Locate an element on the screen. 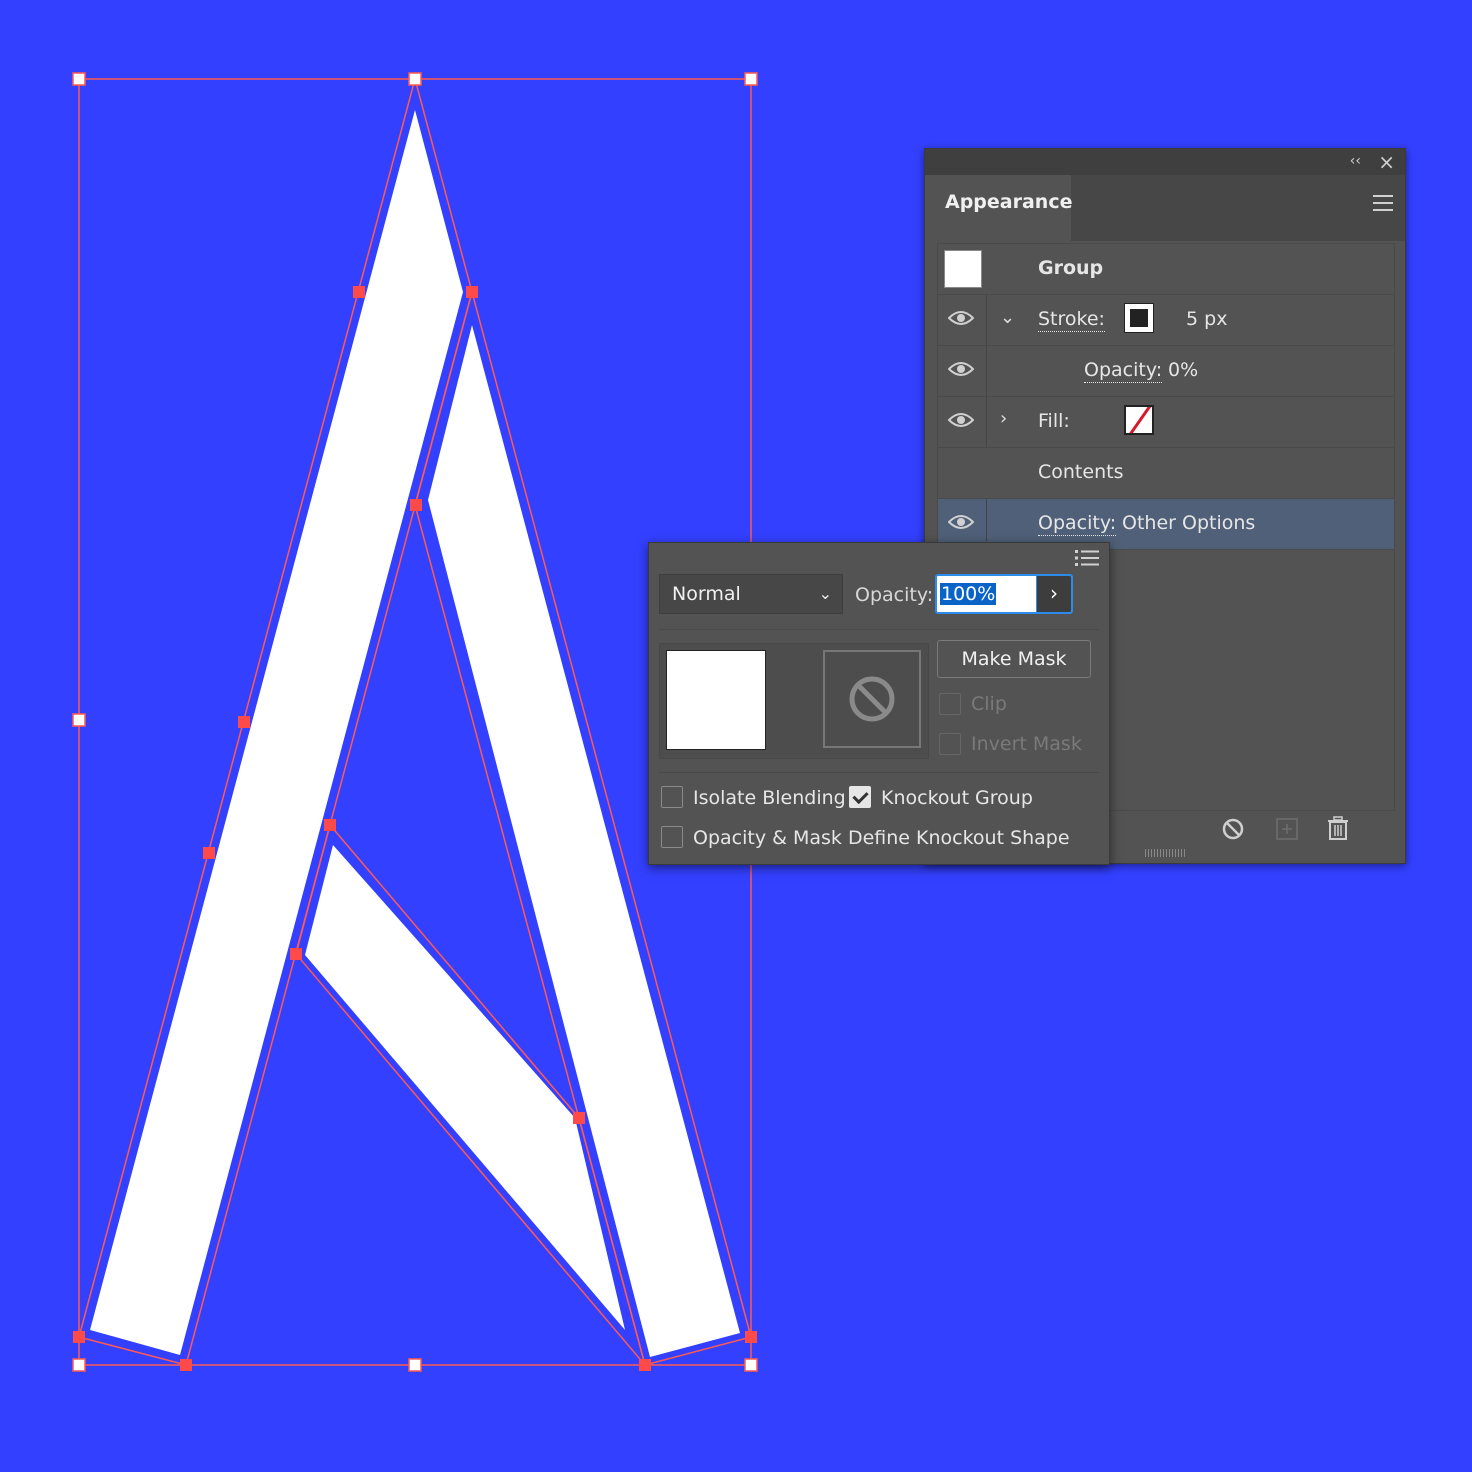  trash-icon is located at coordinates (1338, 828).